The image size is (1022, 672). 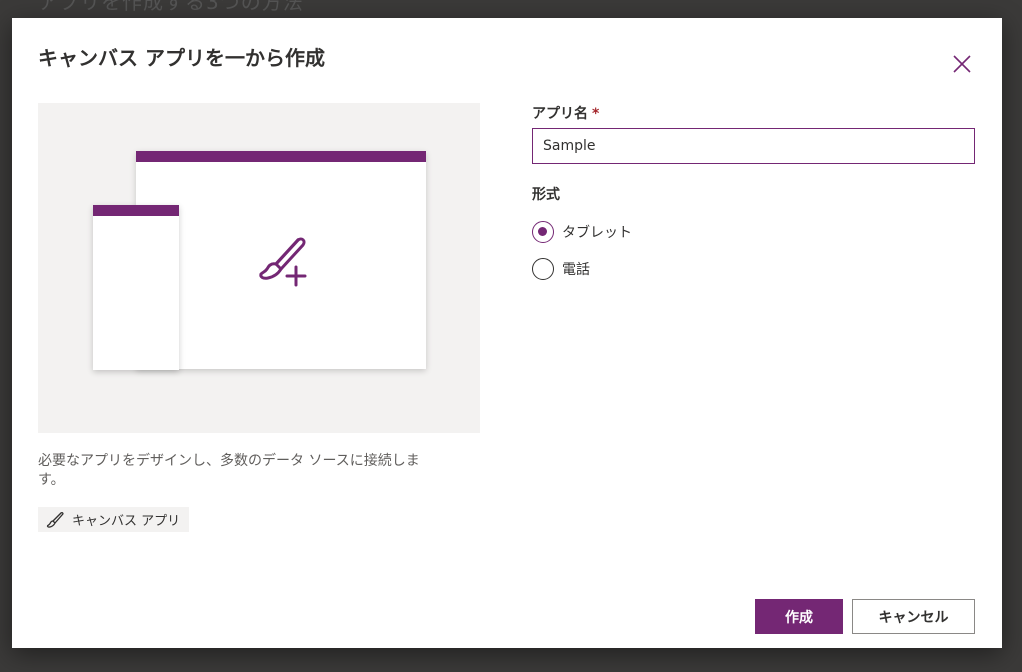 What do you see at coordinates (546, 195) in the screenshot?
I see `format-label: 形式` at bounding box center [546, 195].